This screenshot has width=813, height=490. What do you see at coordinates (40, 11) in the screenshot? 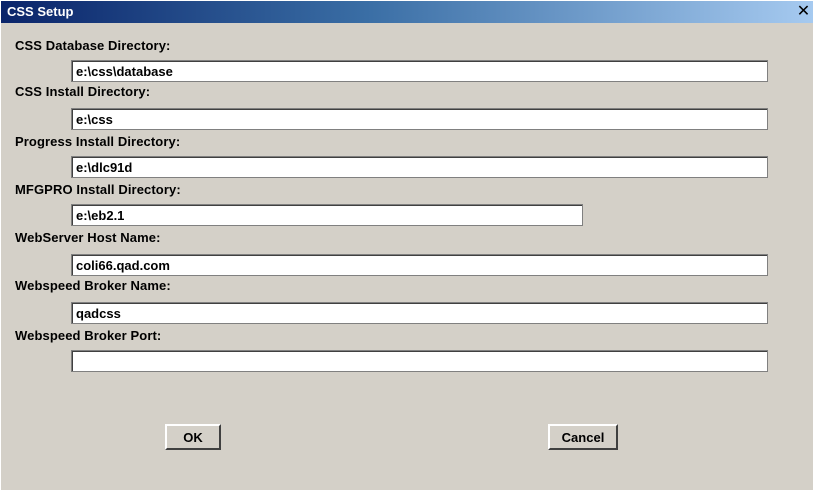
I see `window-title: CSS Setup` at bounding box center [40, 11].